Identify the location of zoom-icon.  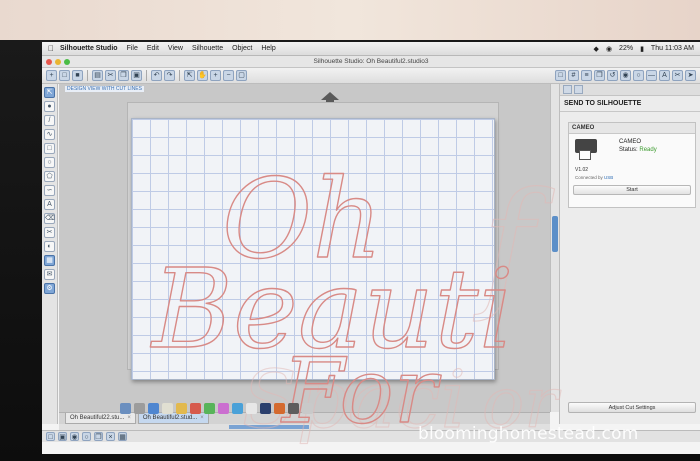
(67, 62).